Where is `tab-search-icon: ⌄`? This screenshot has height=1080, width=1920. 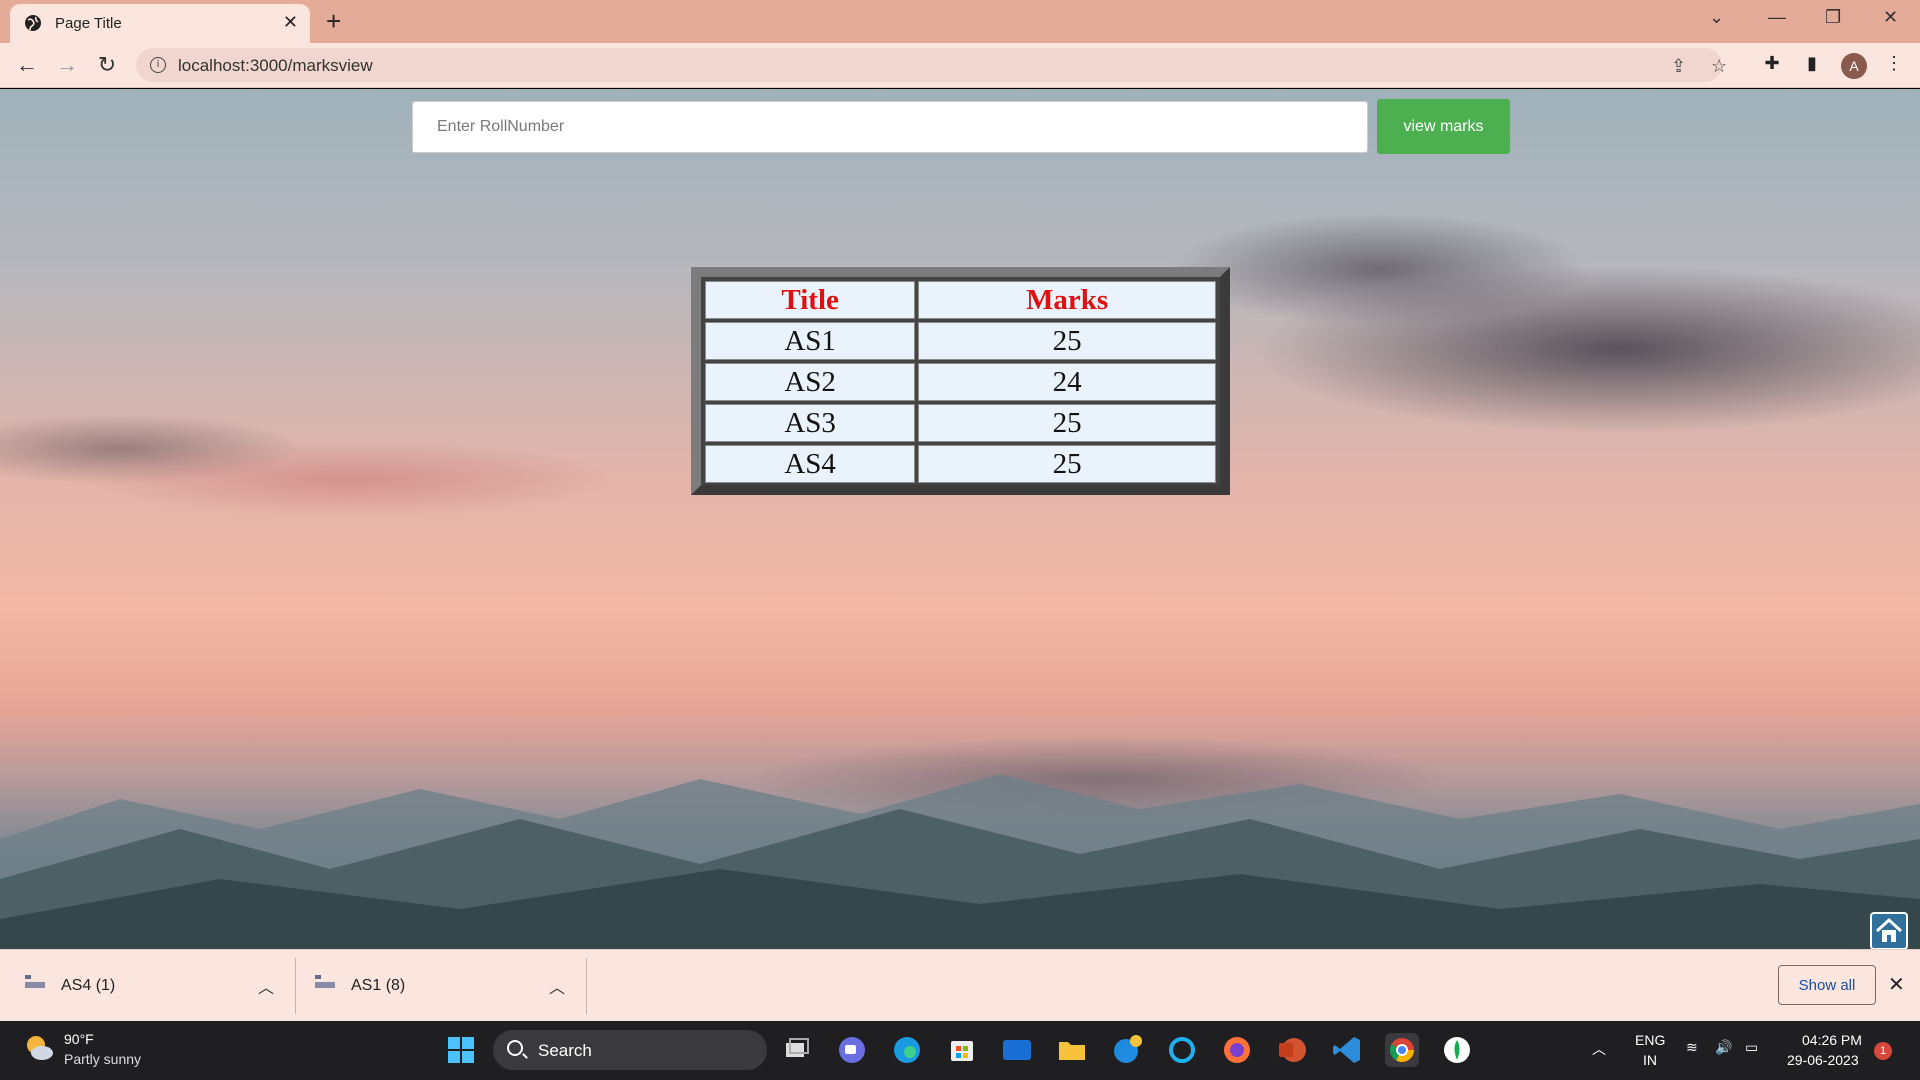
tab-search-icon: ⌄ is located at coordinates (1716, 17).